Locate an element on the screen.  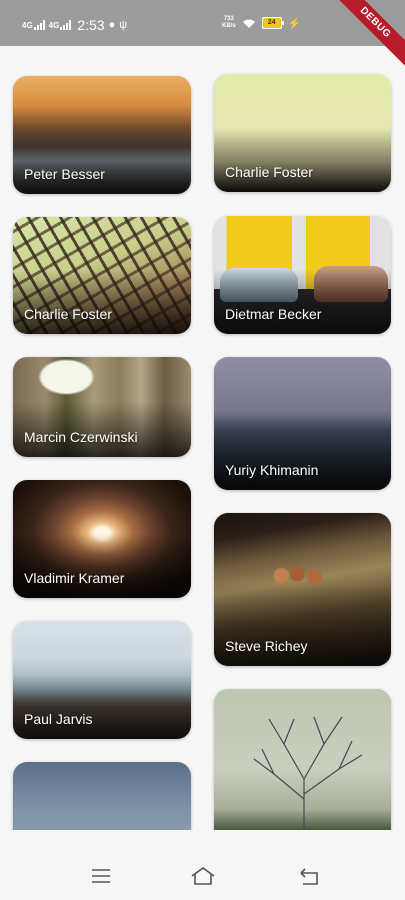
menu-icon is located at coordinates (101, 876).